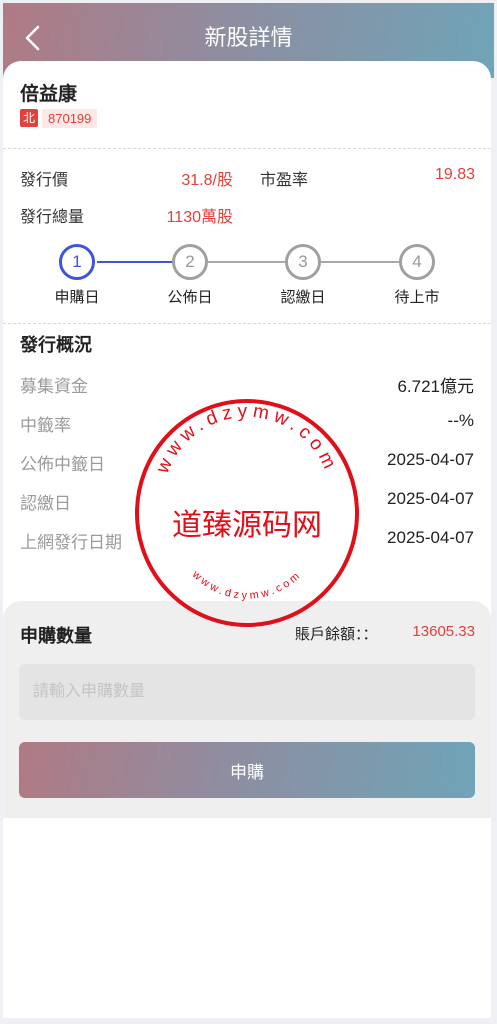  What do you see at coordinates (44, 180) in the screenshot?
I see `issue-price-label: 發行價` at bounding box center [44, 180].